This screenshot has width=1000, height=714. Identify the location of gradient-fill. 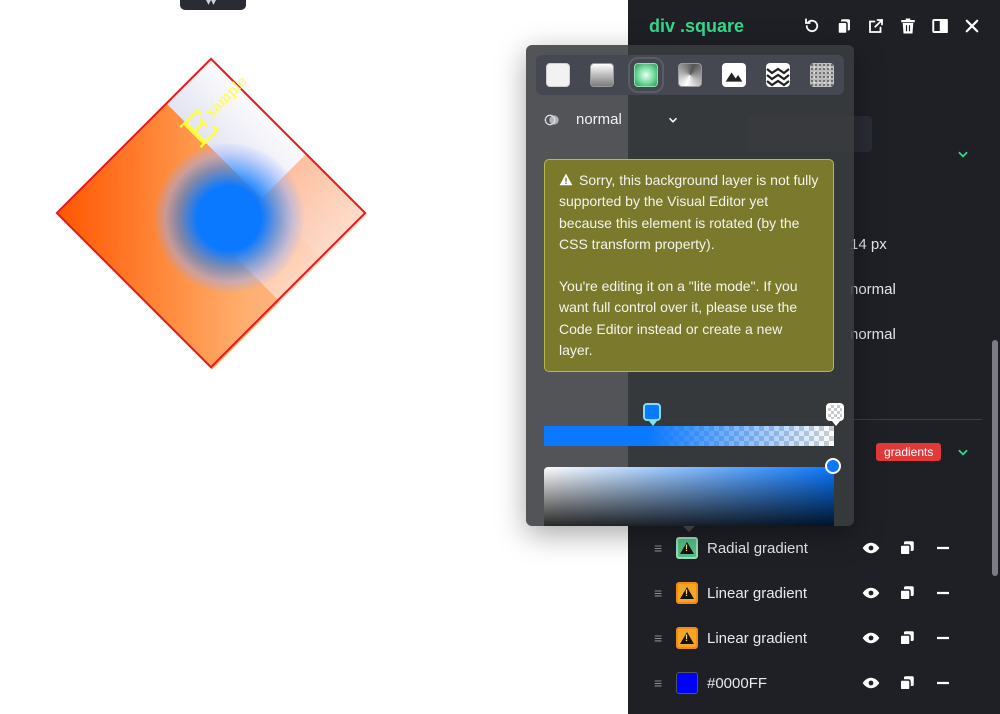
(689, 436).